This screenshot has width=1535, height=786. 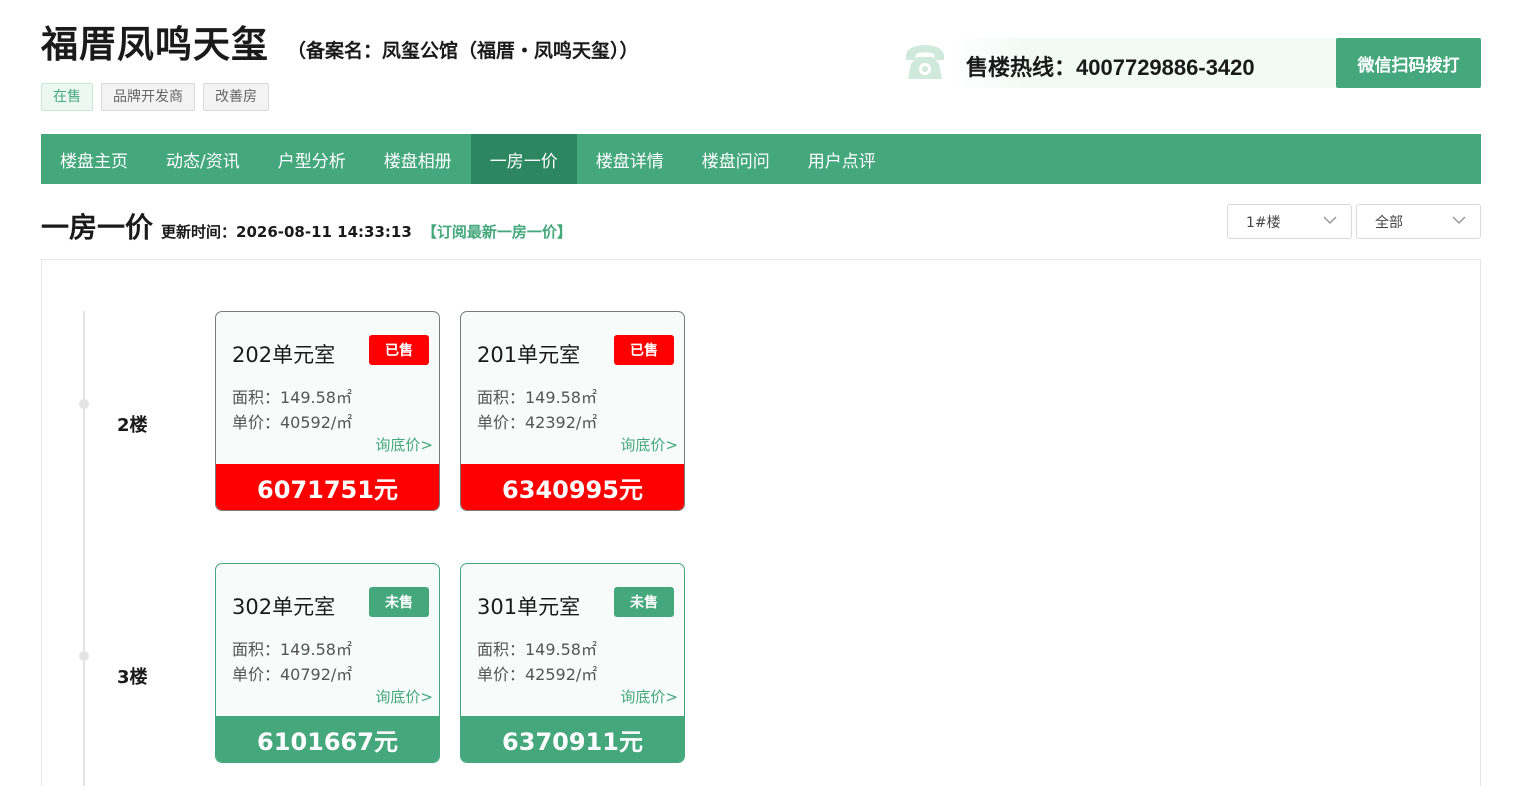 I want to click on unit-price: 单价：42592/㎡, so click(x=537, y=674).